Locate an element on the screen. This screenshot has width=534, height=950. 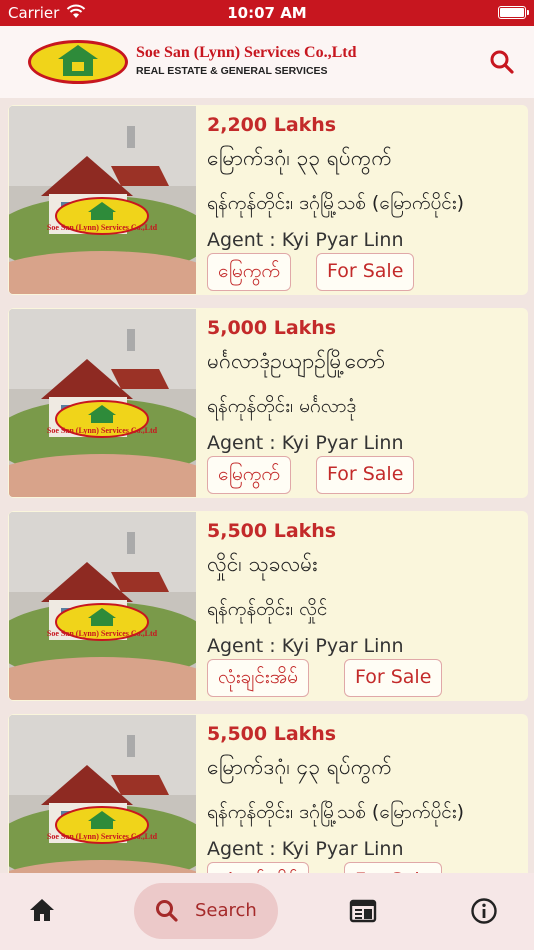
tab-search-label: Search is located at coordinates (226, 910).